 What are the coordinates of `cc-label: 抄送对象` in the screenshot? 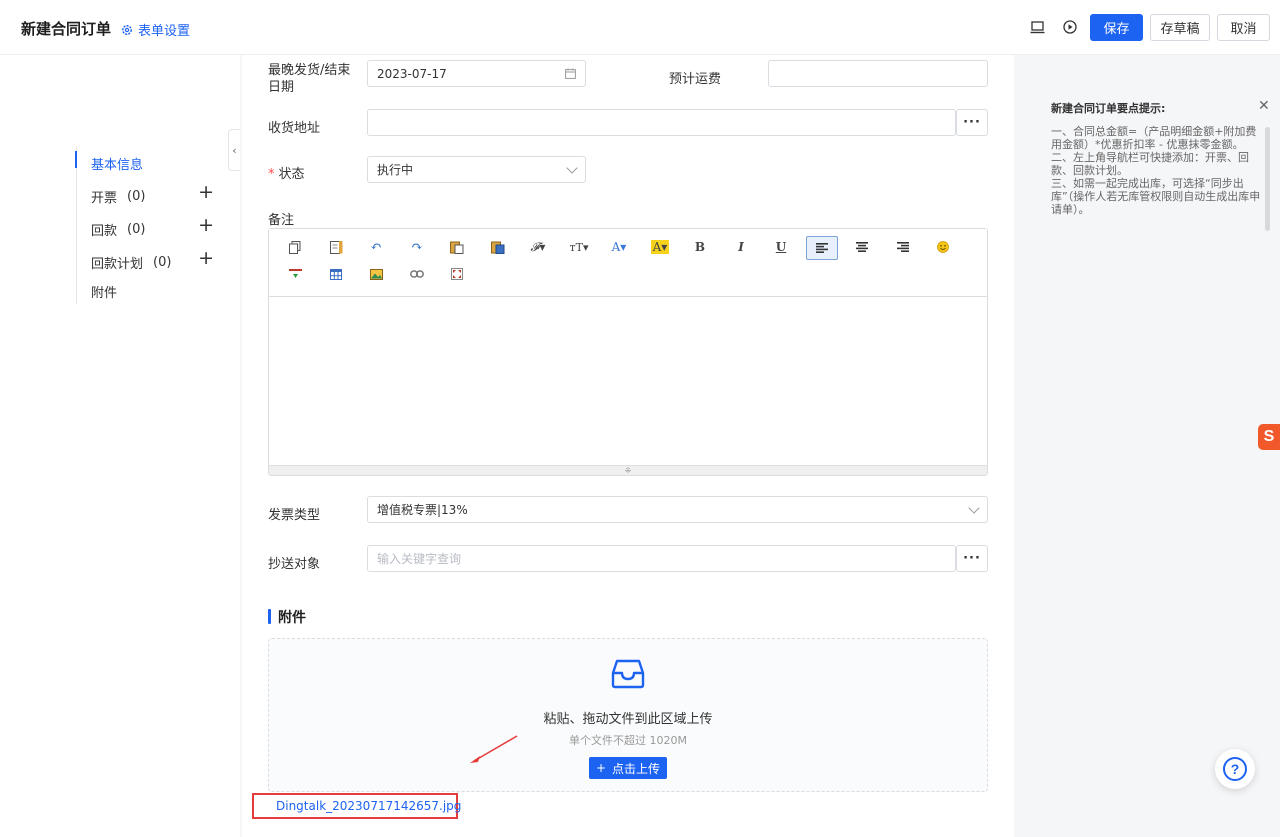 It's located at (294, 564).